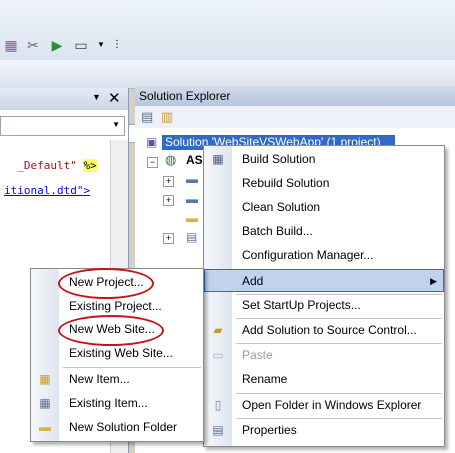  I want to click on tools-icon: ✂, so click(33, 45).